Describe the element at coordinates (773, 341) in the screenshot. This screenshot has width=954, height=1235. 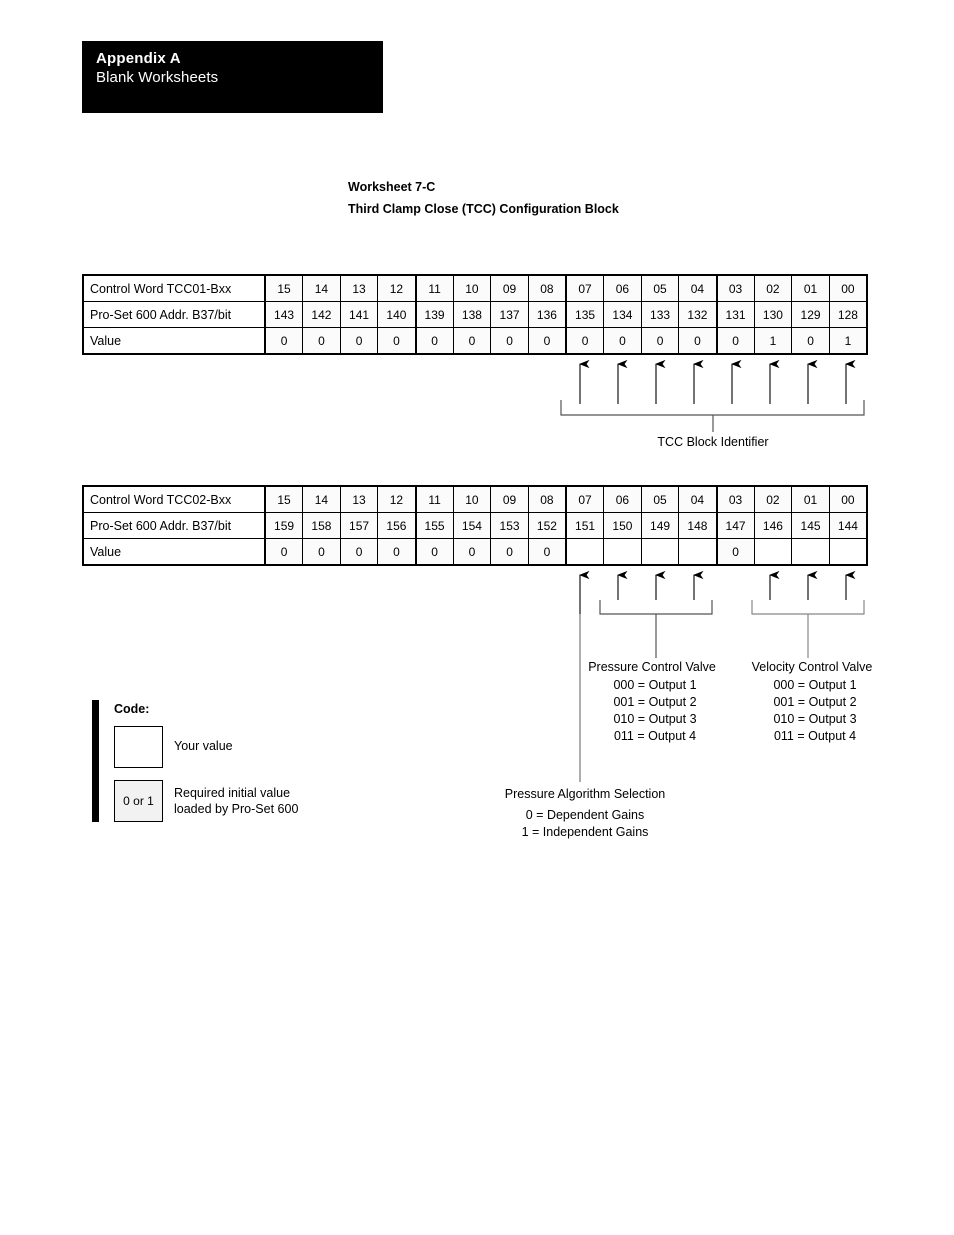
I see `bit-value-02: 1` at that location.